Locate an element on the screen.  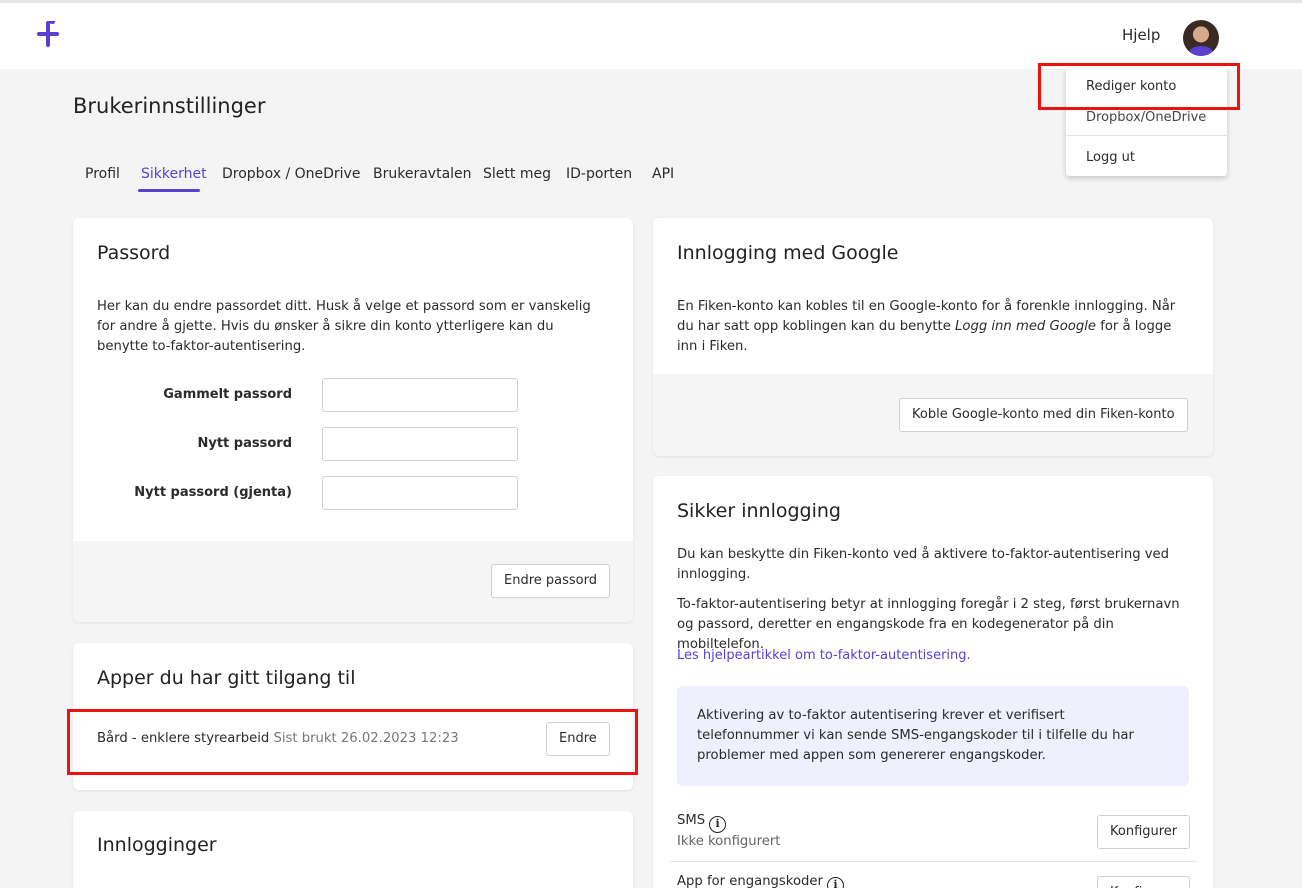
password-card-title: Passord is located at coordinates (134, 253).